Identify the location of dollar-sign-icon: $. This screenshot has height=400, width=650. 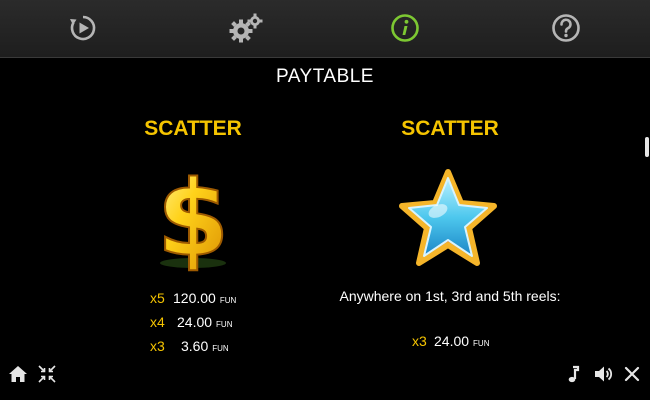
(193, 219).